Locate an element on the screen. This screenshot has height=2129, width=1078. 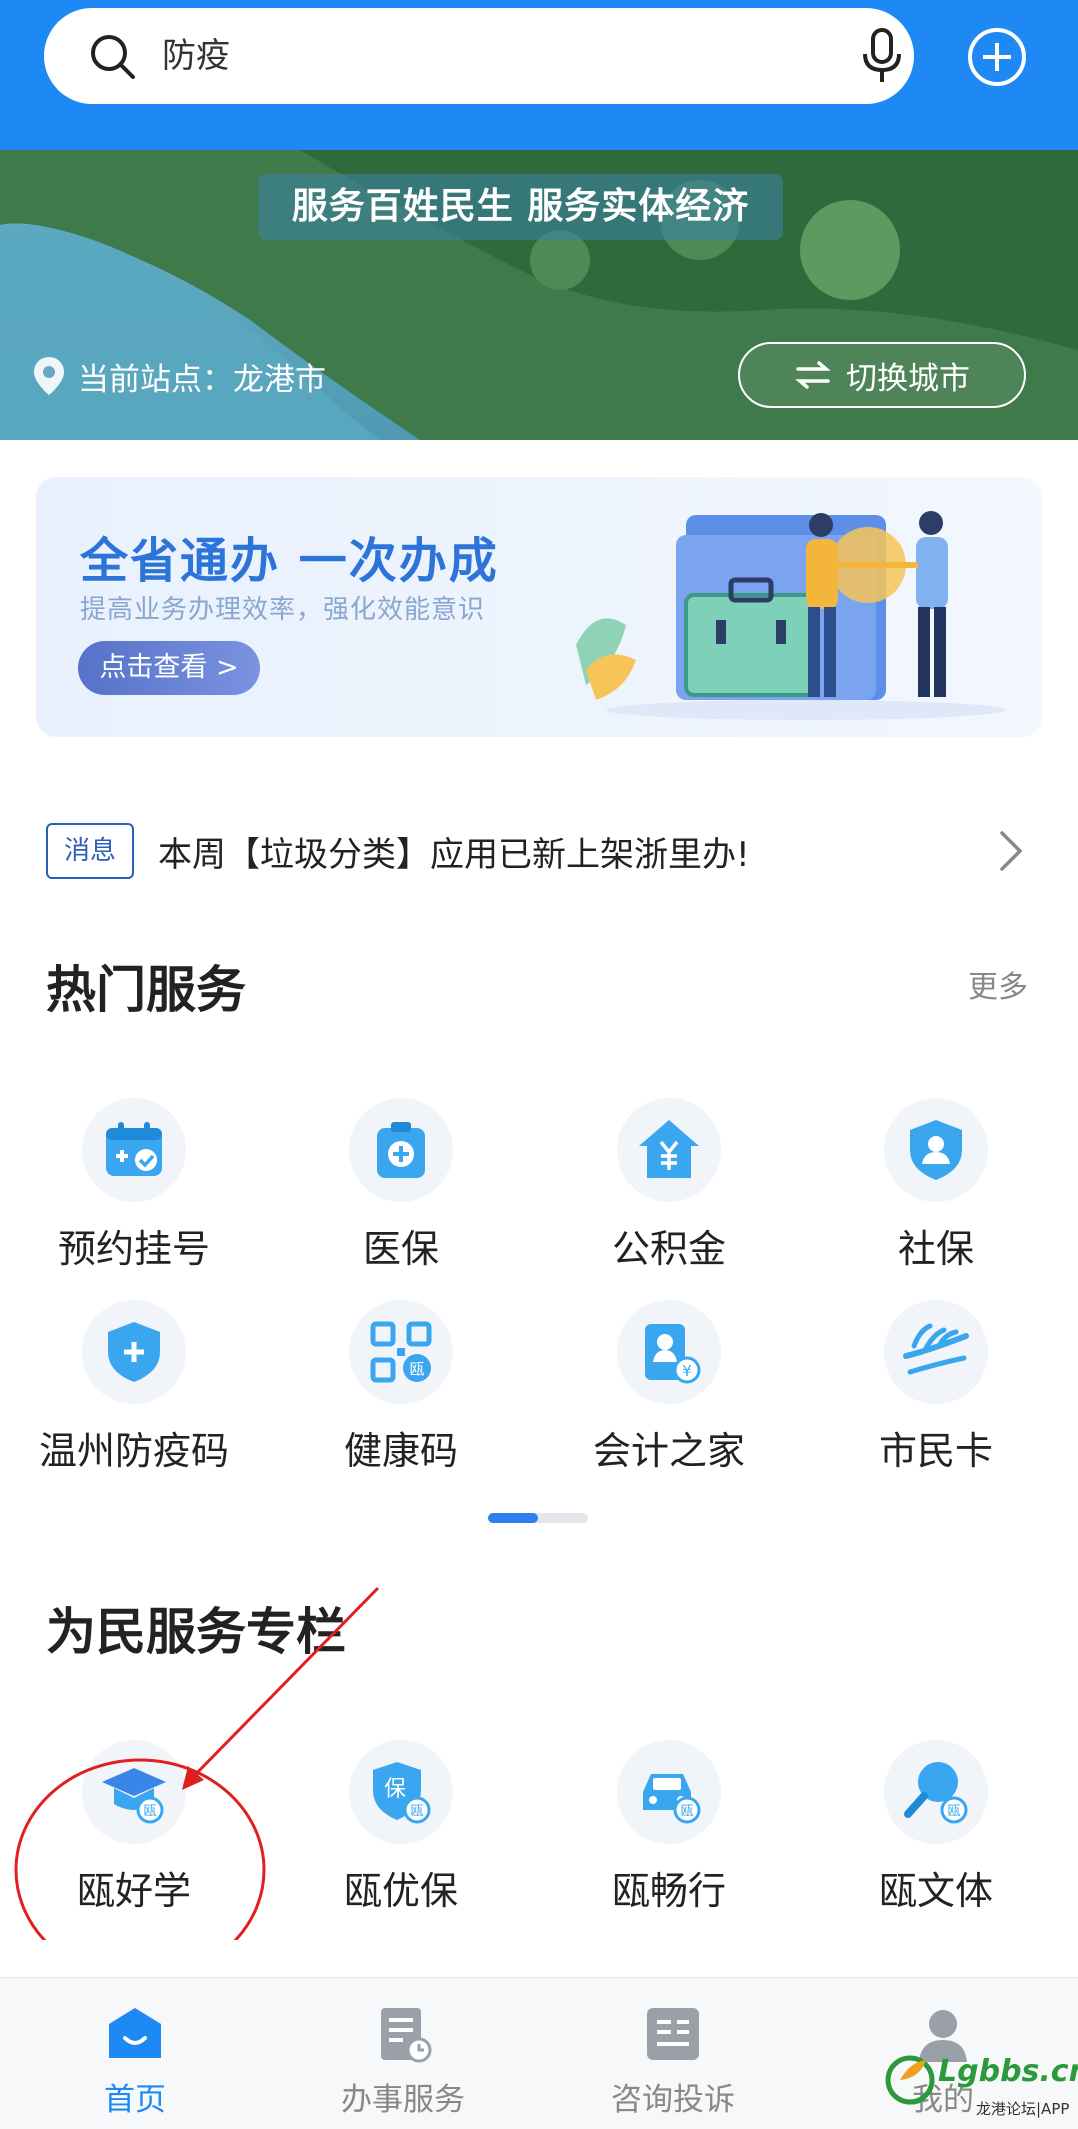
notice-bar: 消息 本周【垃圾分类】应用已新上架浙里办! is located at coordinates (544, 851).